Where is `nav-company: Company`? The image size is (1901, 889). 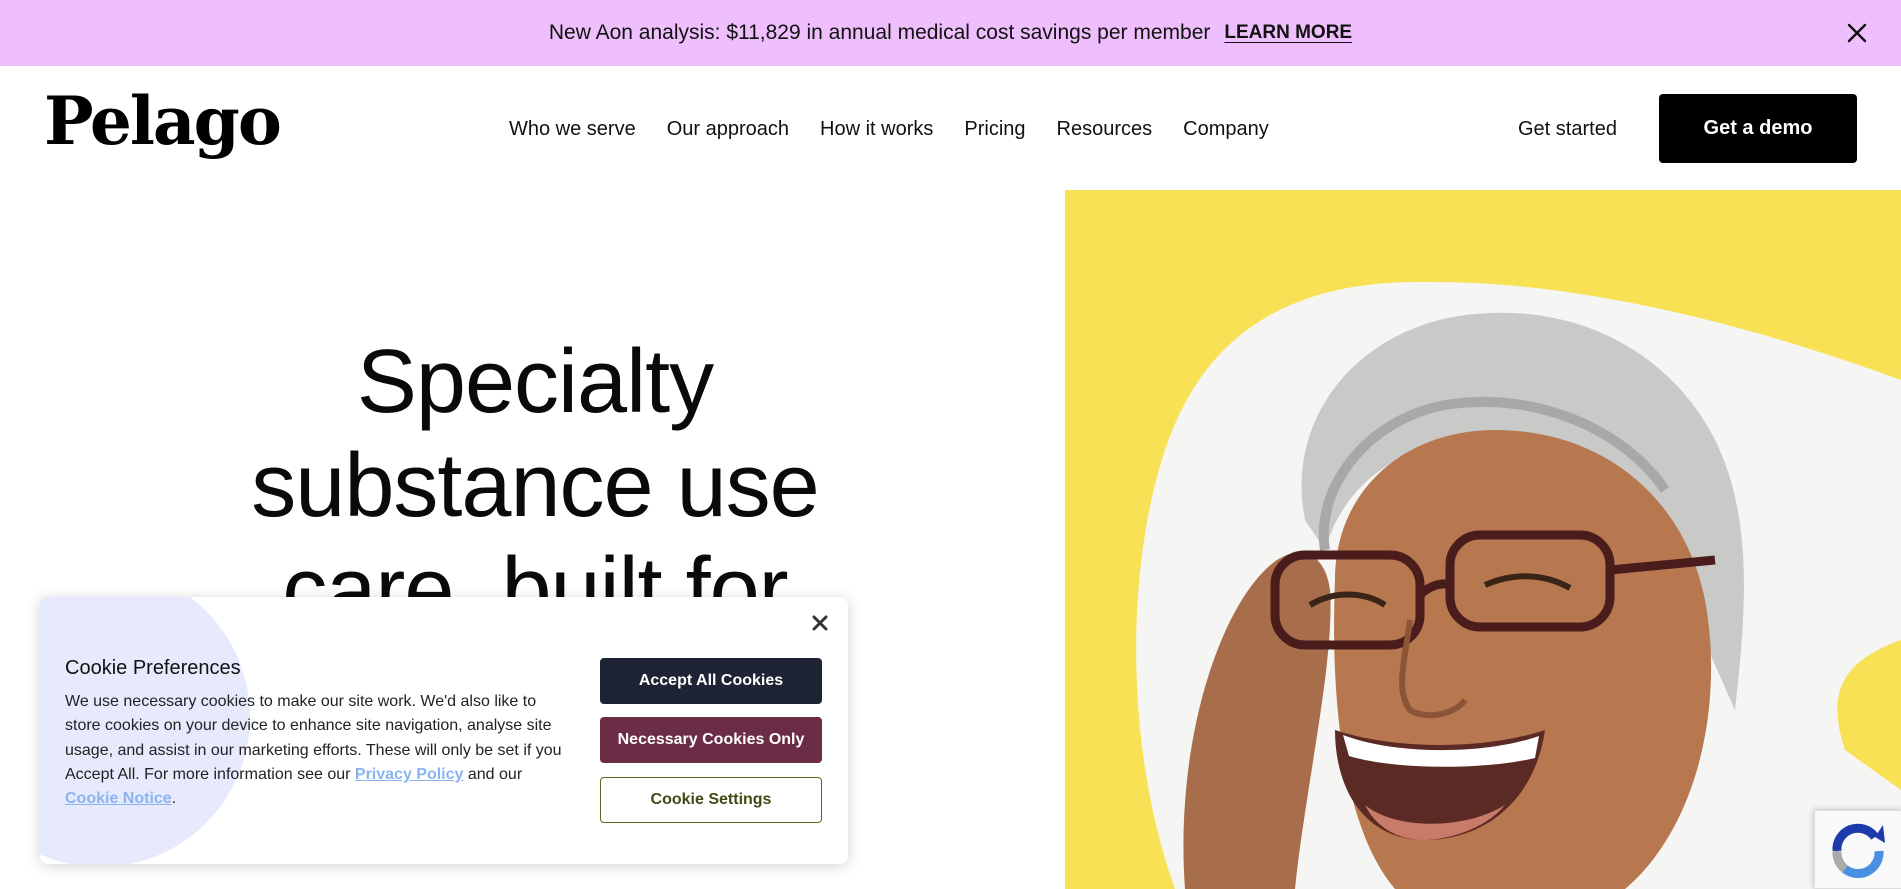 nav-company: Company is located at coordinates (1226, 129).